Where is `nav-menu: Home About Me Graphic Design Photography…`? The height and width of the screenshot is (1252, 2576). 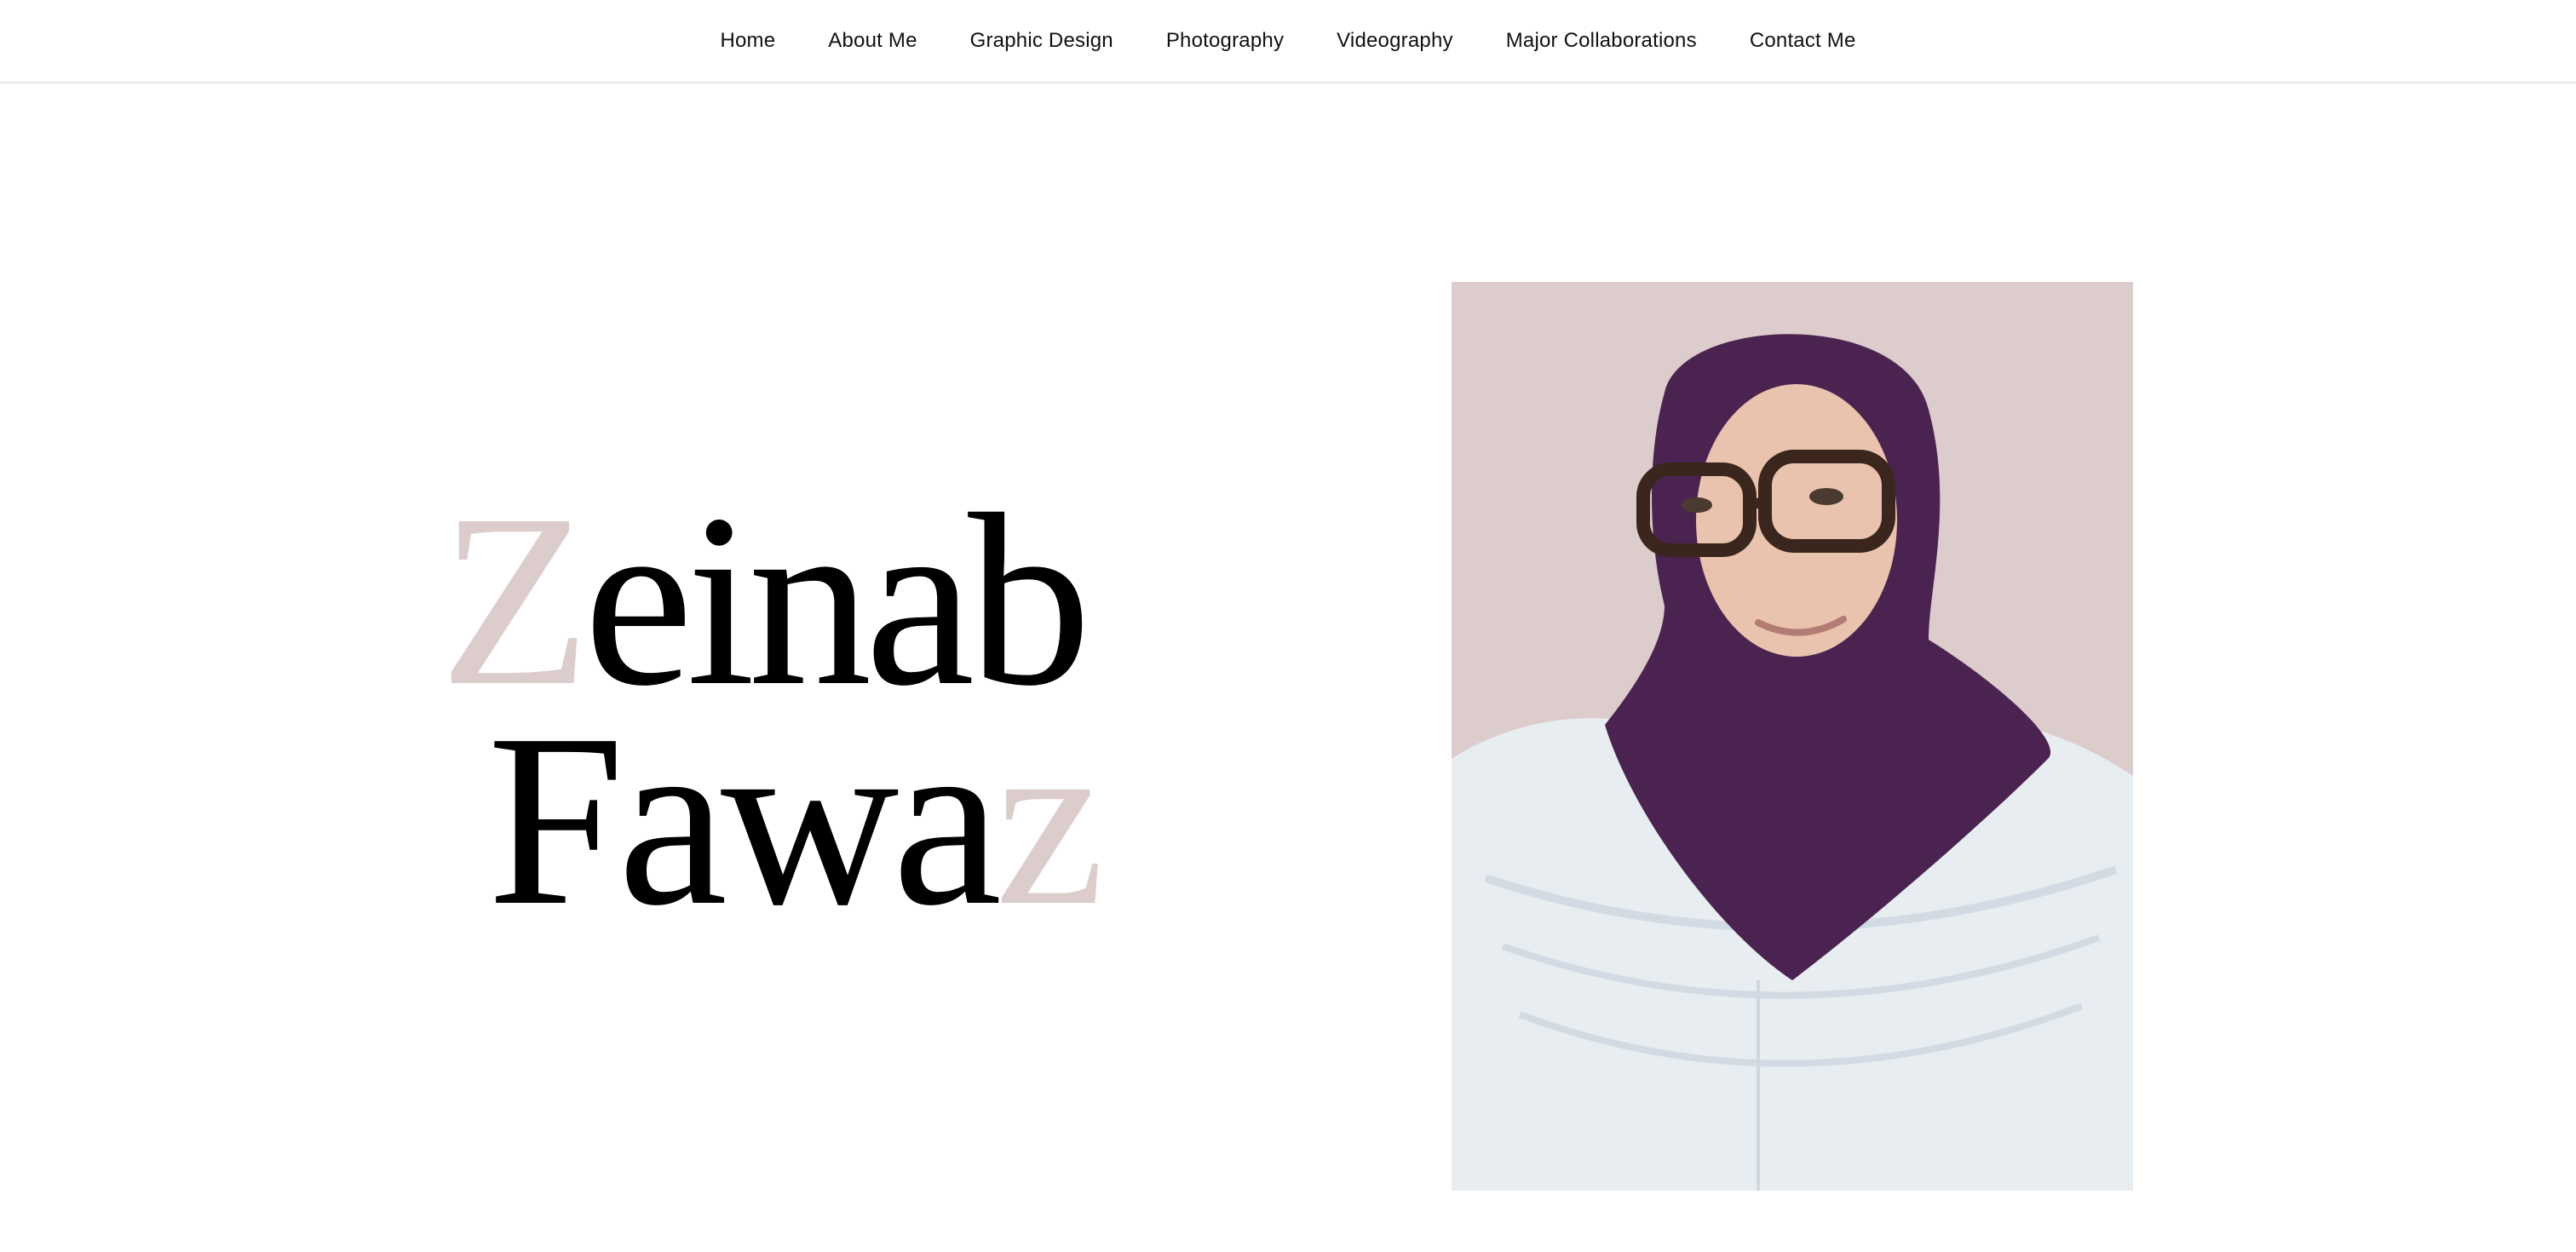
nav-menu: Home About Me Graphic Design Photography… is located at coordinates (1288, 41).